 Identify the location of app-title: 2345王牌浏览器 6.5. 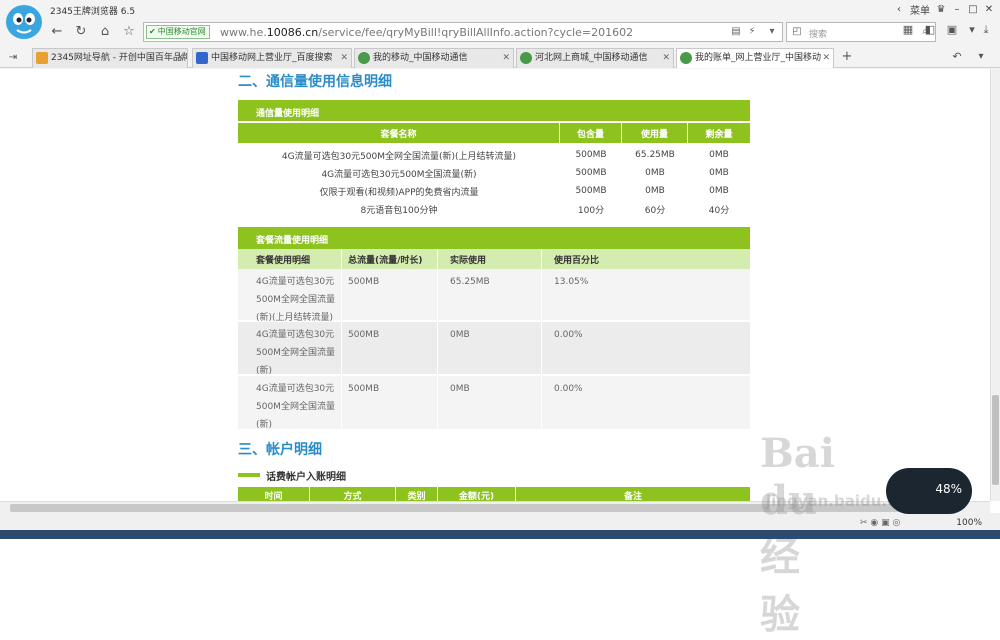
(93, 12).